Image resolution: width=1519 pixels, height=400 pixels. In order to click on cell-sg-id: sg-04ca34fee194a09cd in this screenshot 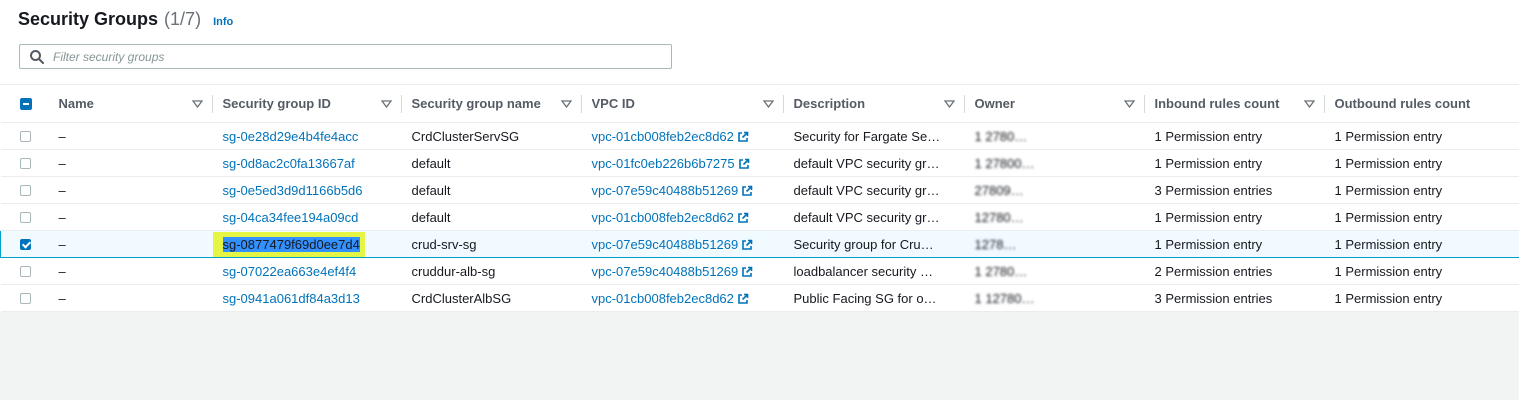, I will do `click(307, 217)`.